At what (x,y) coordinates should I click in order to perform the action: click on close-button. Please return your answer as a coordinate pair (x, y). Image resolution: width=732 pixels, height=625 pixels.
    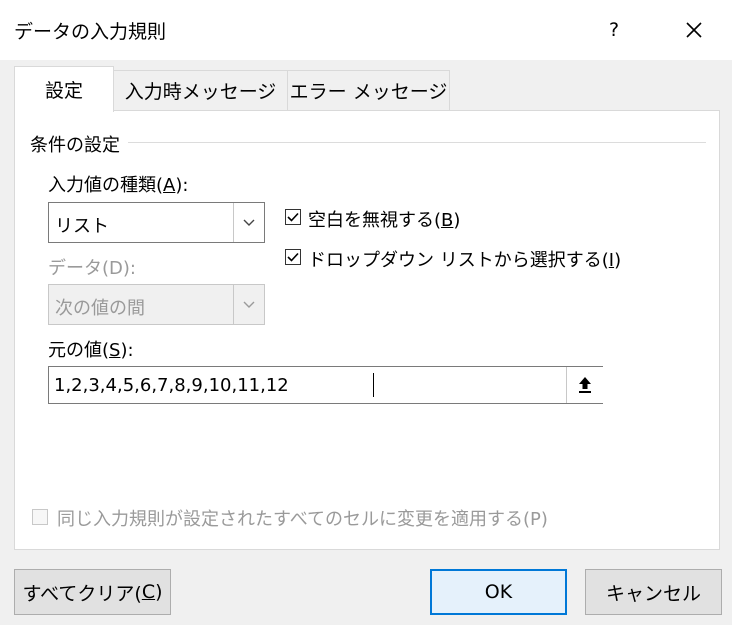
    Looking at the image, I should click on (694, 30).